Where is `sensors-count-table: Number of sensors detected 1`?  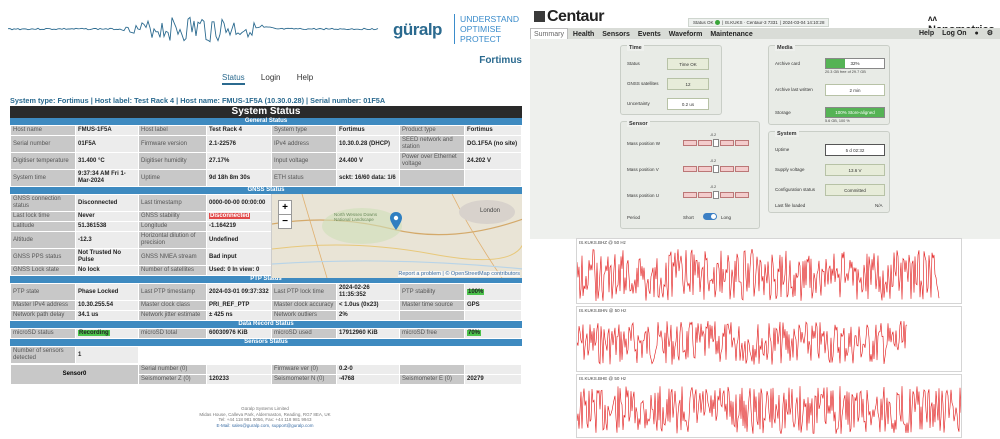
sensors-count-table: Number of sensors detected 1 is located at coordinates (266, 355).